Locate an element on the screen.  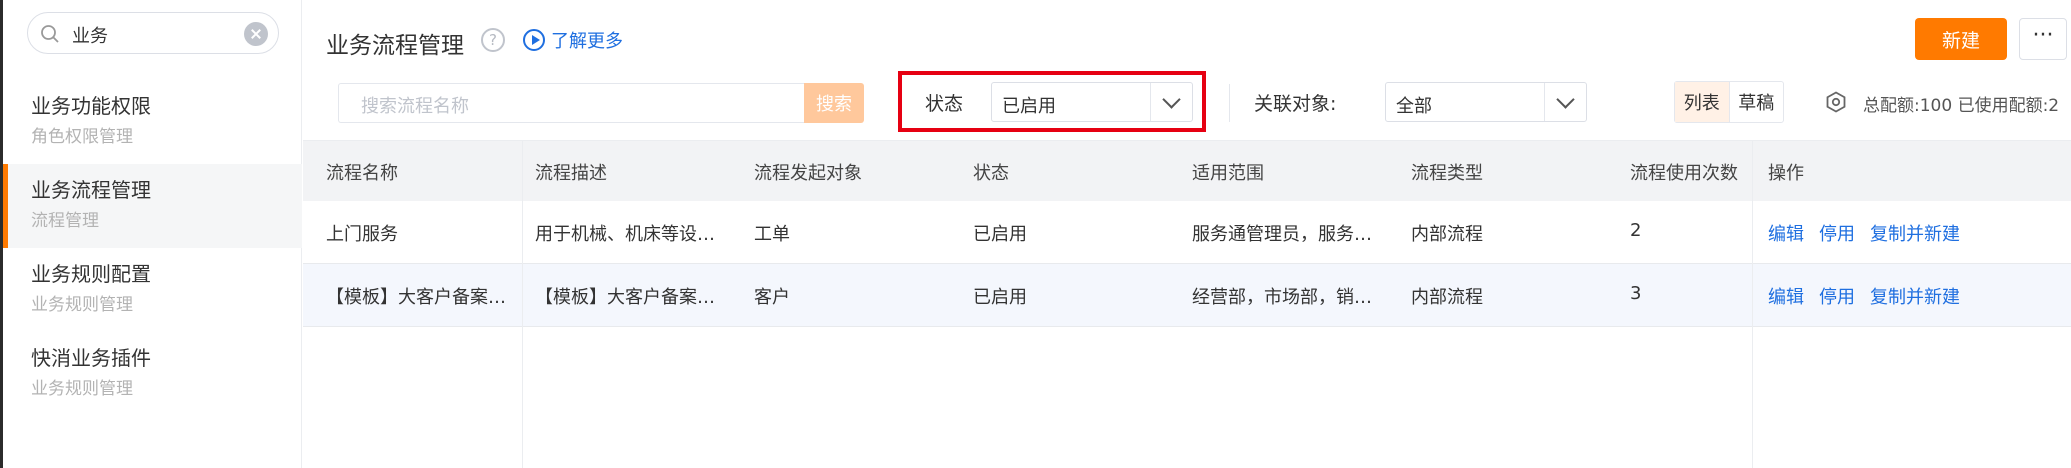
sidebar-item-title: 业务功能权限 is located at coordinates (91, 106).